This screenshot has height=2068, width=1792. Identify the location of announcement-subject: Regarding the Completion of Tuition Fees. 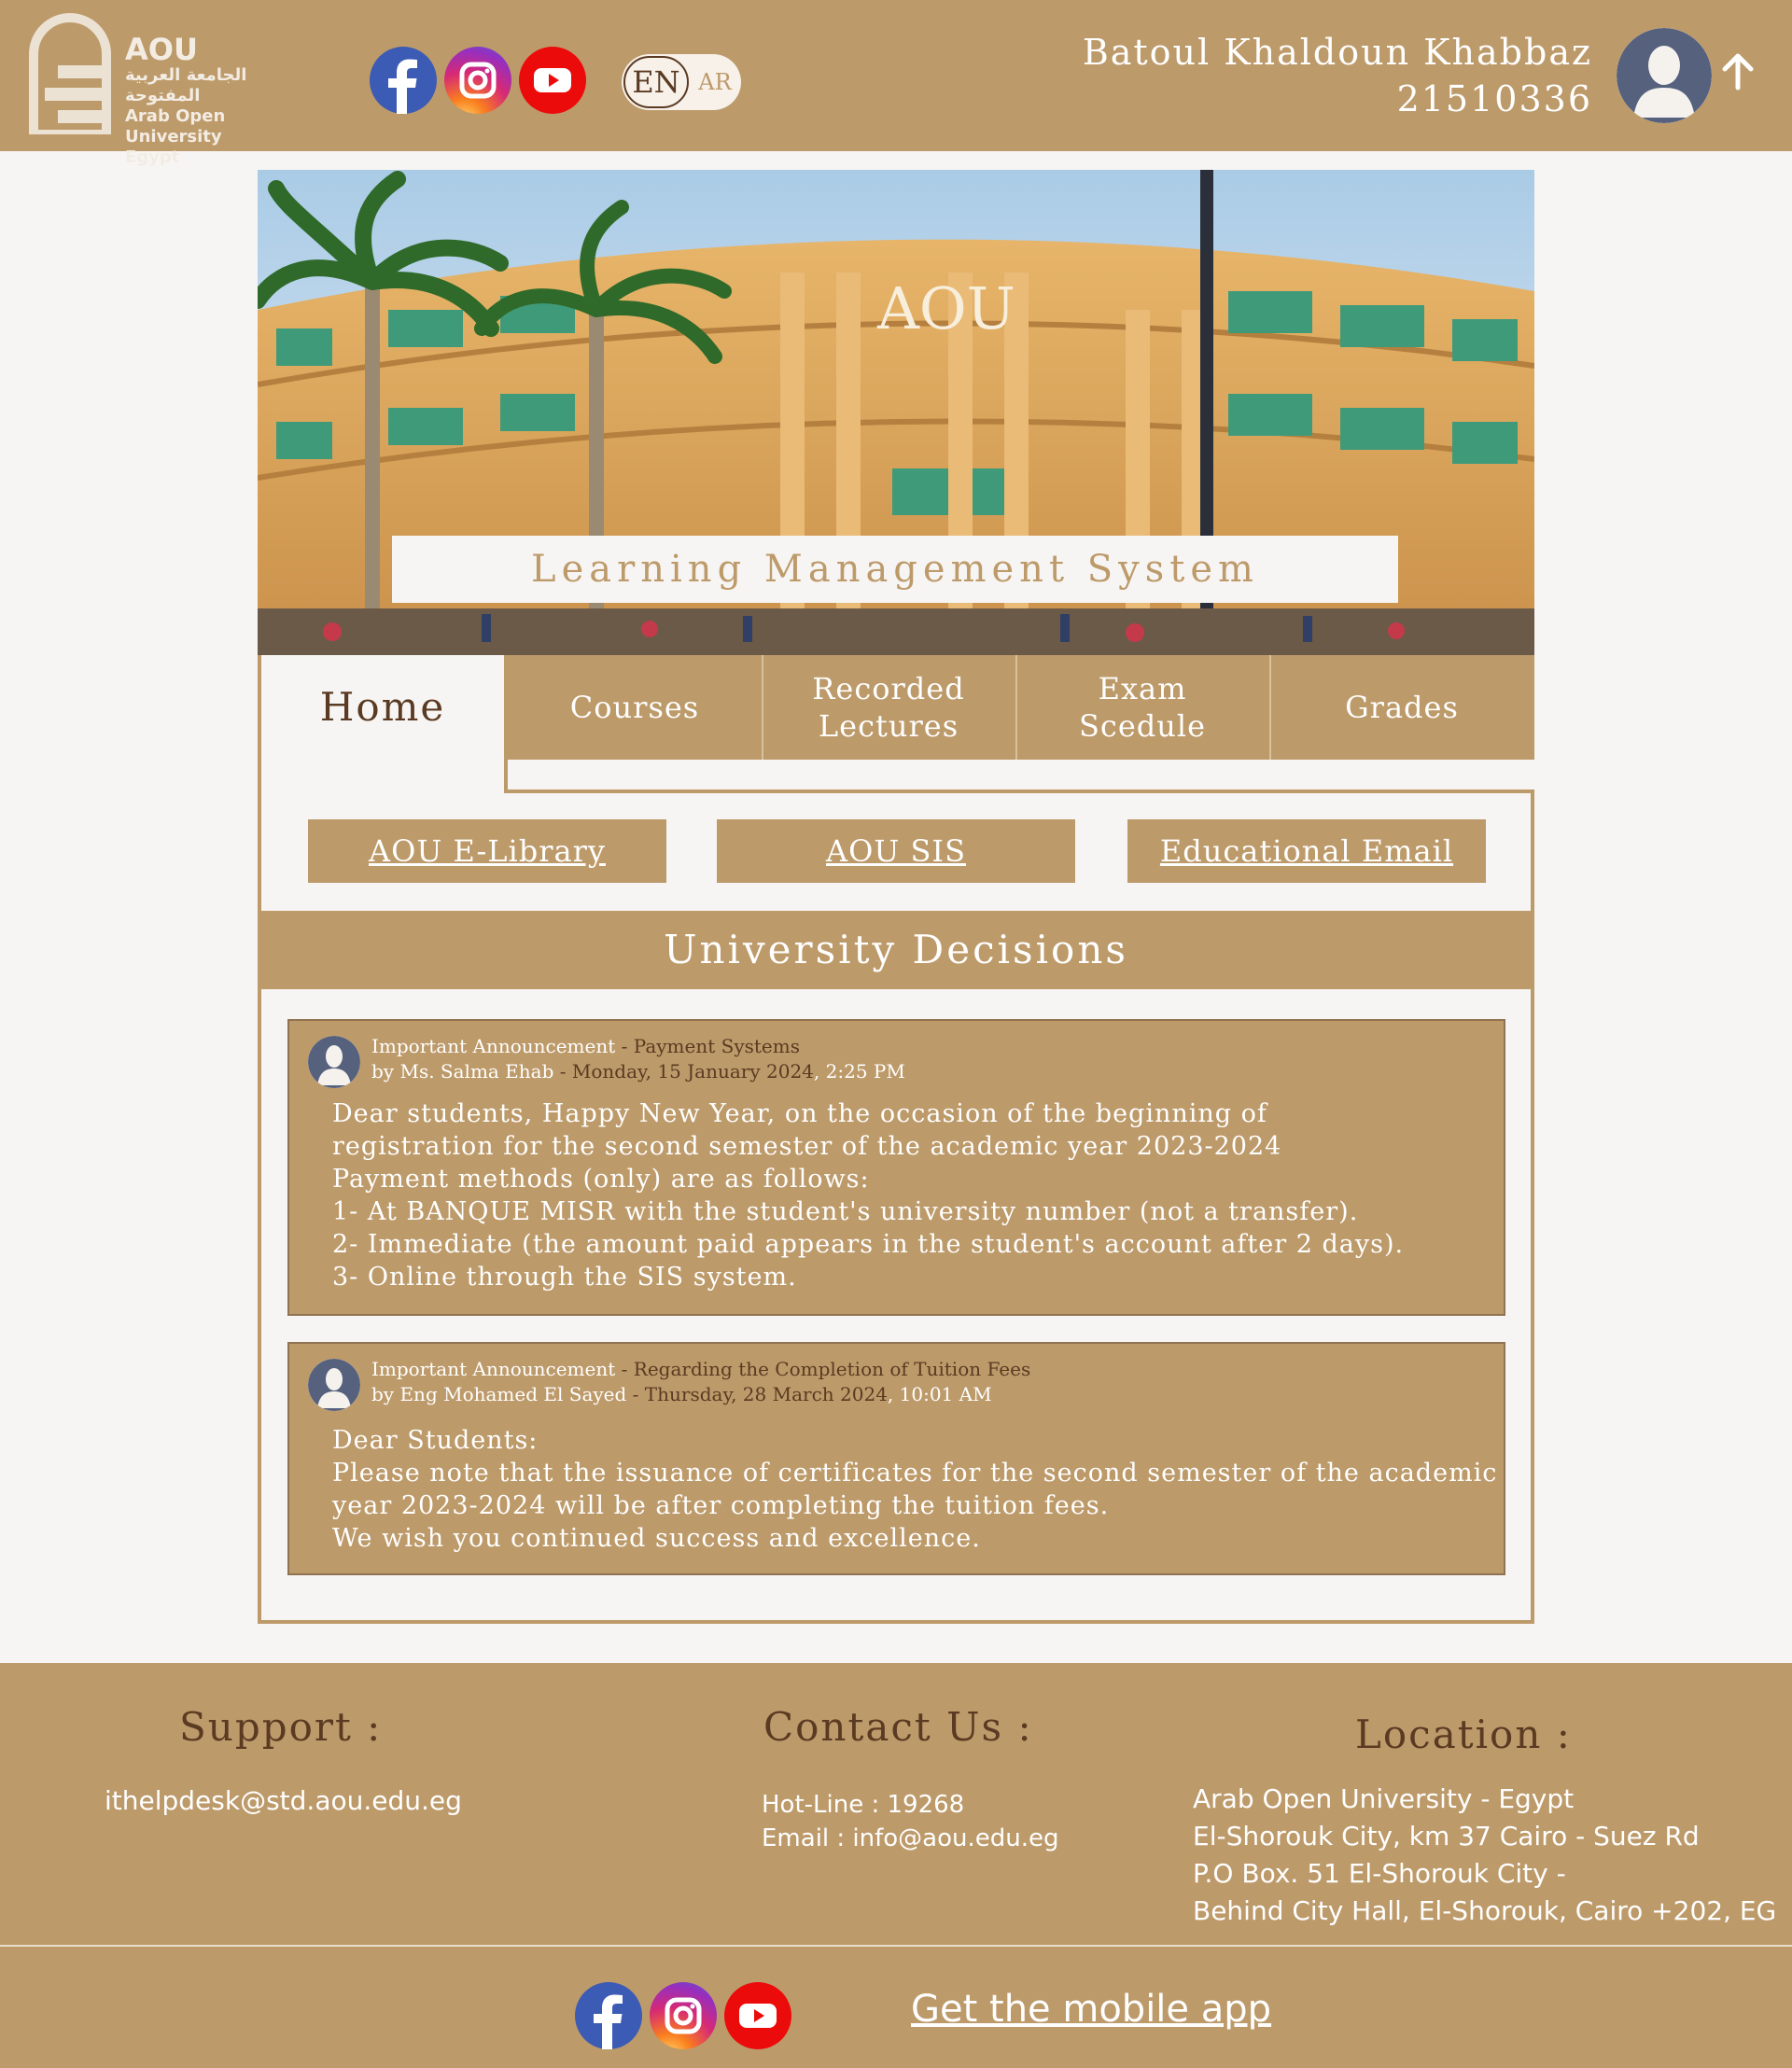
(832, 1369).